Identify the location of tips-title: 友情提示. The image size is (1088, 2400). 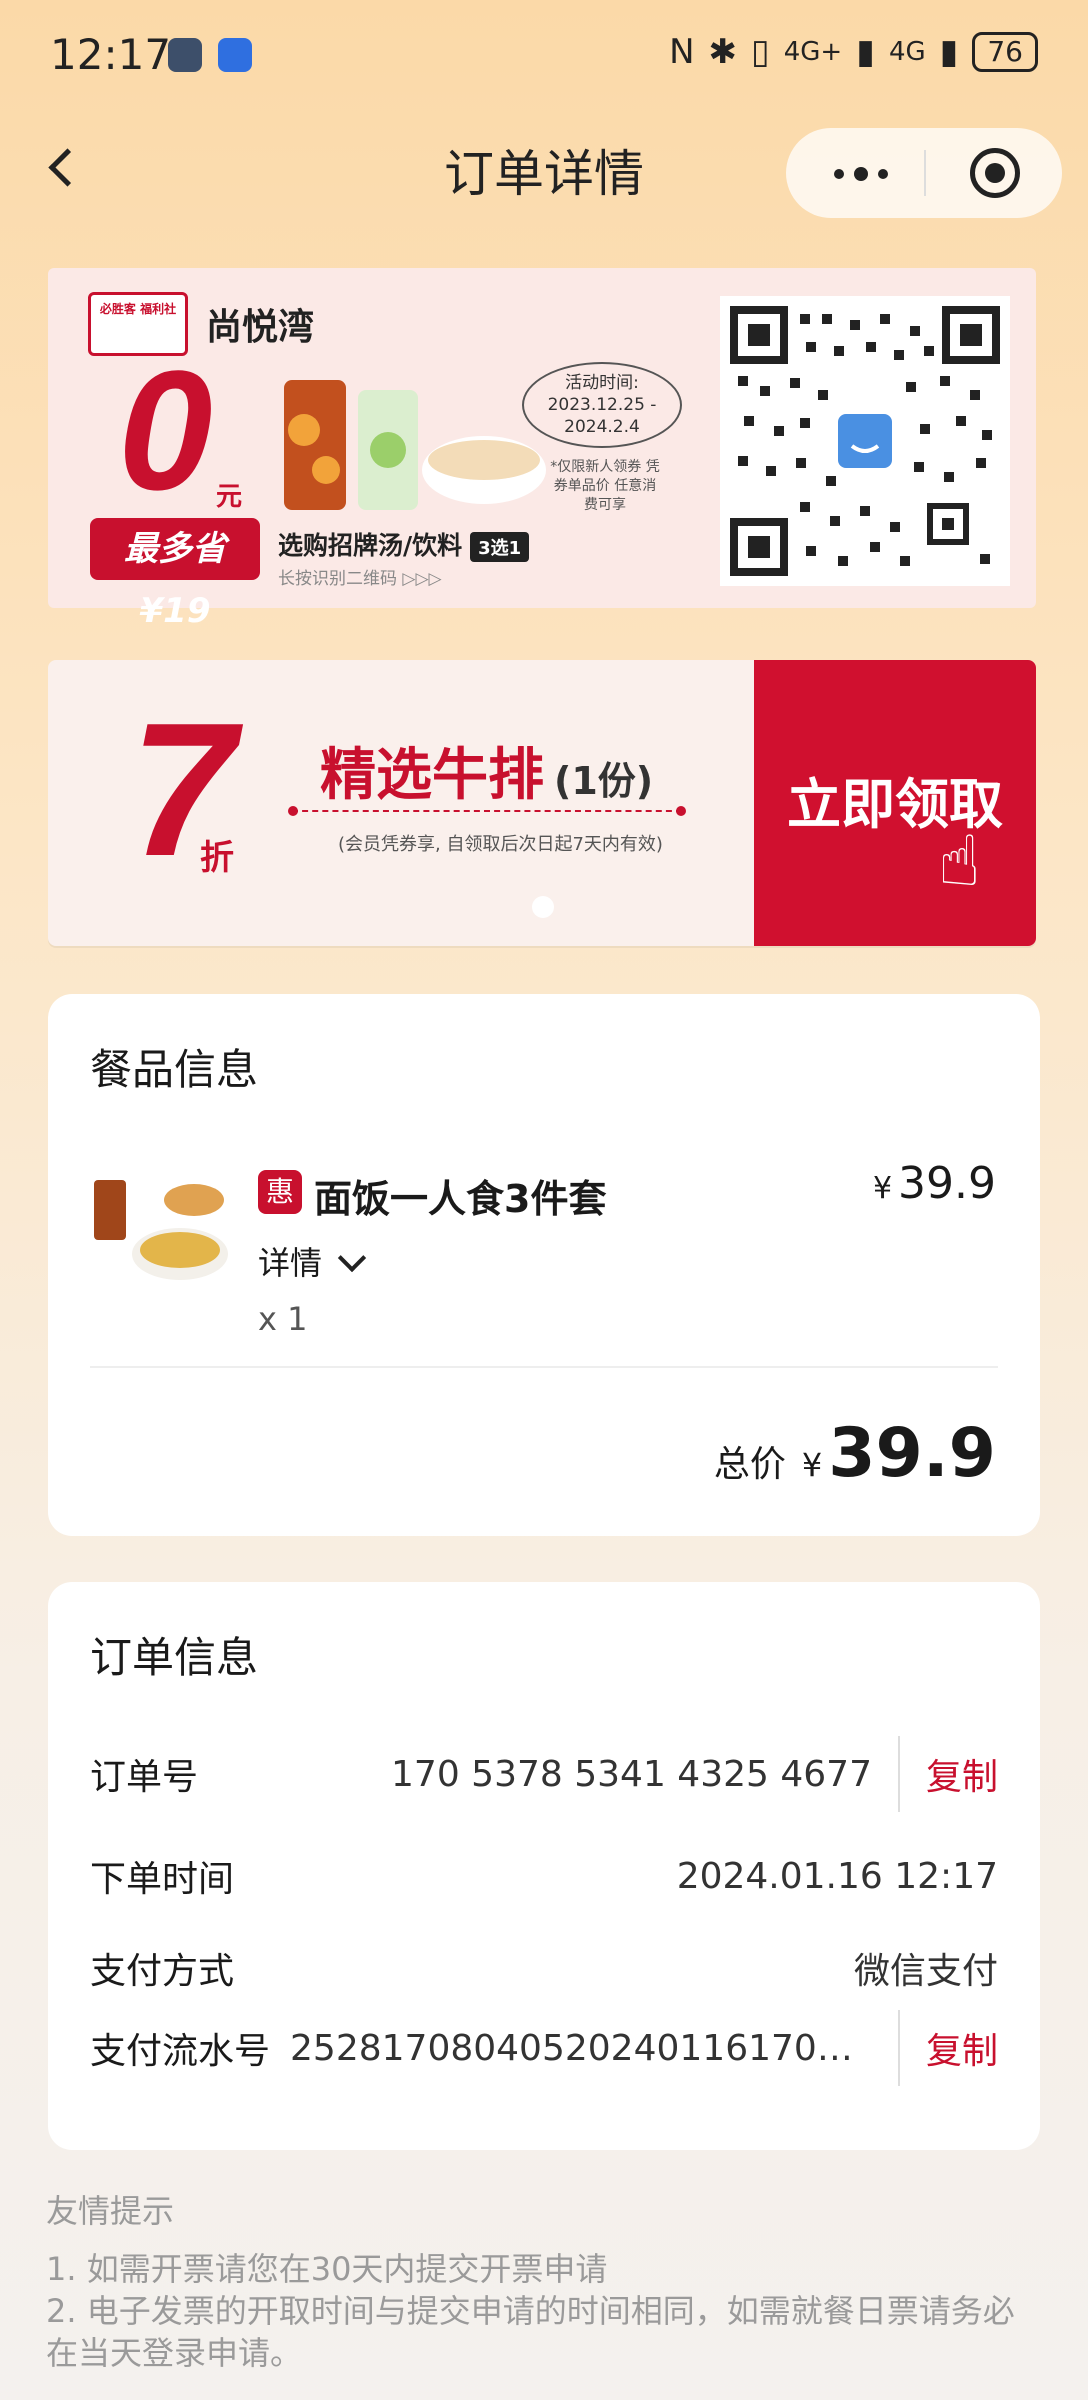
(110, 2211).